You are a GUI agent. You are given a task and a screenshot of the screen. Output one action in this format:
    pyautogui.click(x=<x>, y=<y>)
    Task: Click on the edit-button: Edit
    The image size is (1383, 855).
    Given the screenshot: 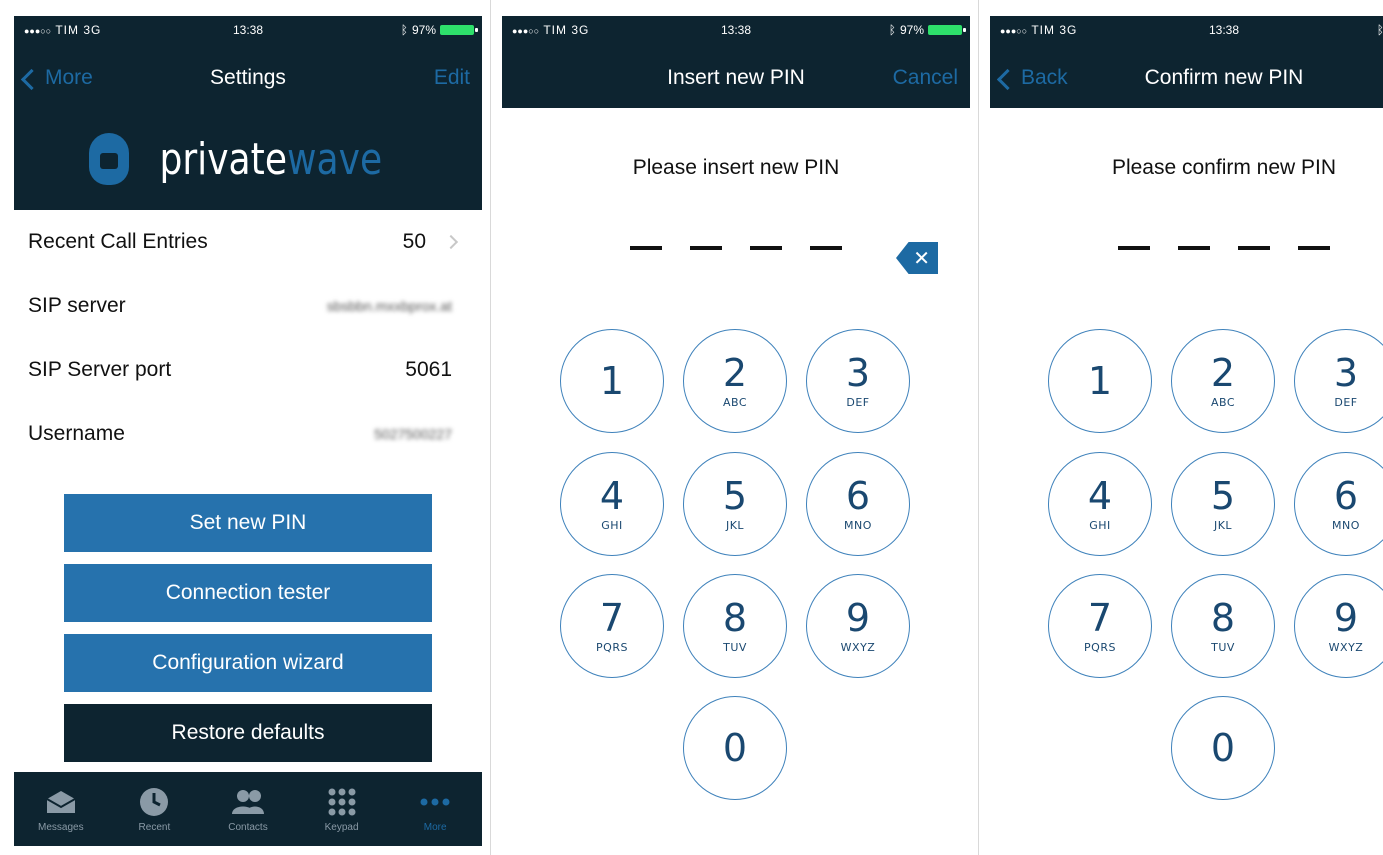 What is the action you would take?
    pyautogui.click(x=452, y=78)
    